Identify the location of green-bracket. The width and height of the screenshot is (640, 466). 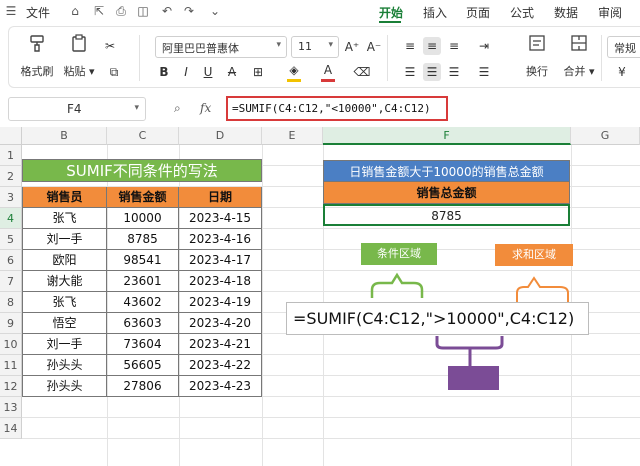
(397, 285).